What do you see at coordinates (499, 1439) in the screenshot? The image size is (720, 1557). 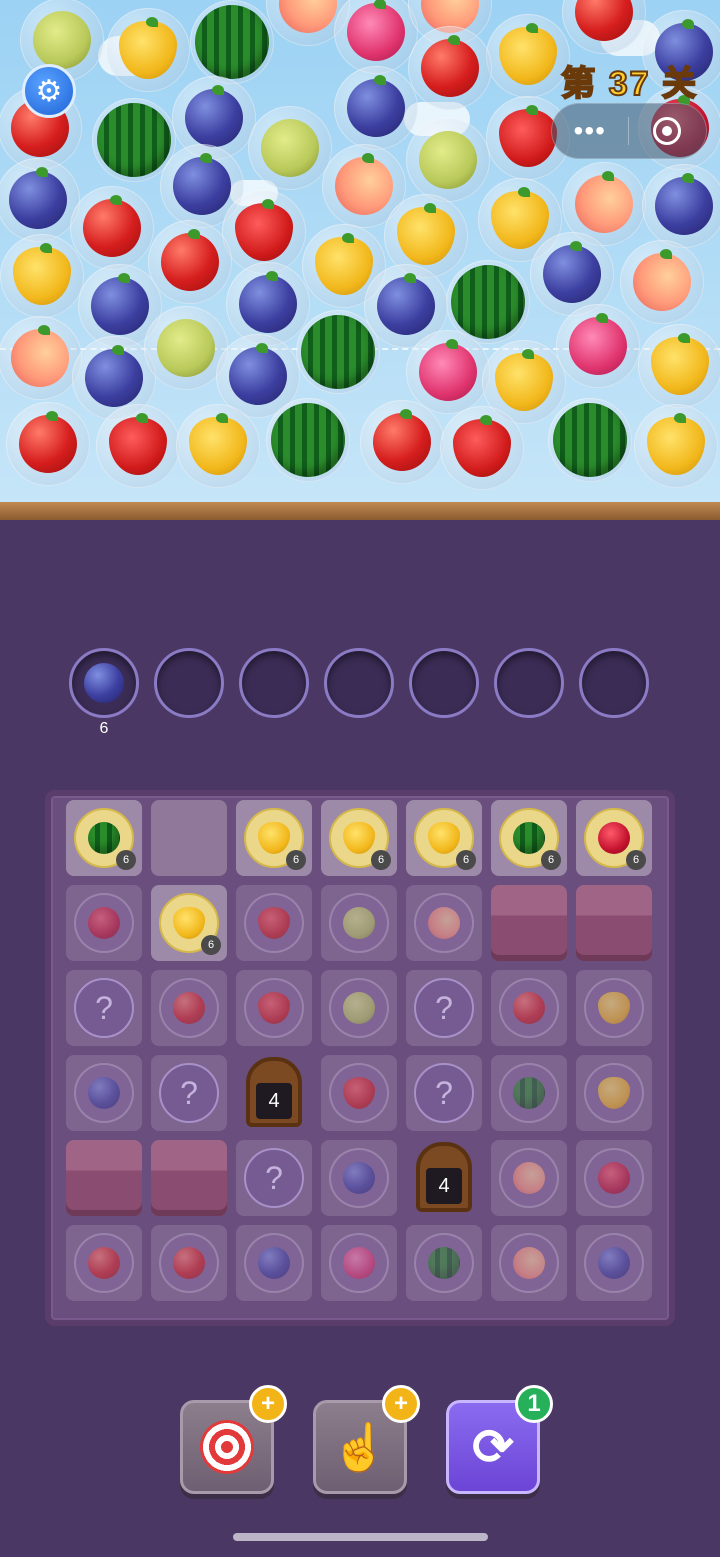 I see `shuffle-booster-button: ⟳ 1` at bounding box center [499, 1439].